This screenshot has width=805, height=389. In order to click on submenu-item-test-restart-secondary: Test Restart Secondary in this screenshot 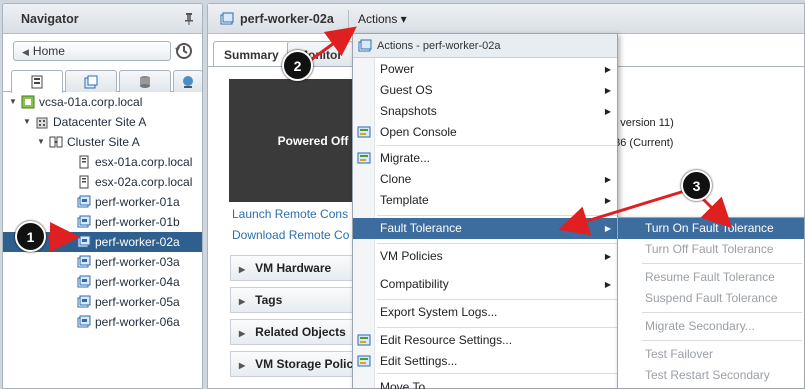, I will do `click(707, 375)`.